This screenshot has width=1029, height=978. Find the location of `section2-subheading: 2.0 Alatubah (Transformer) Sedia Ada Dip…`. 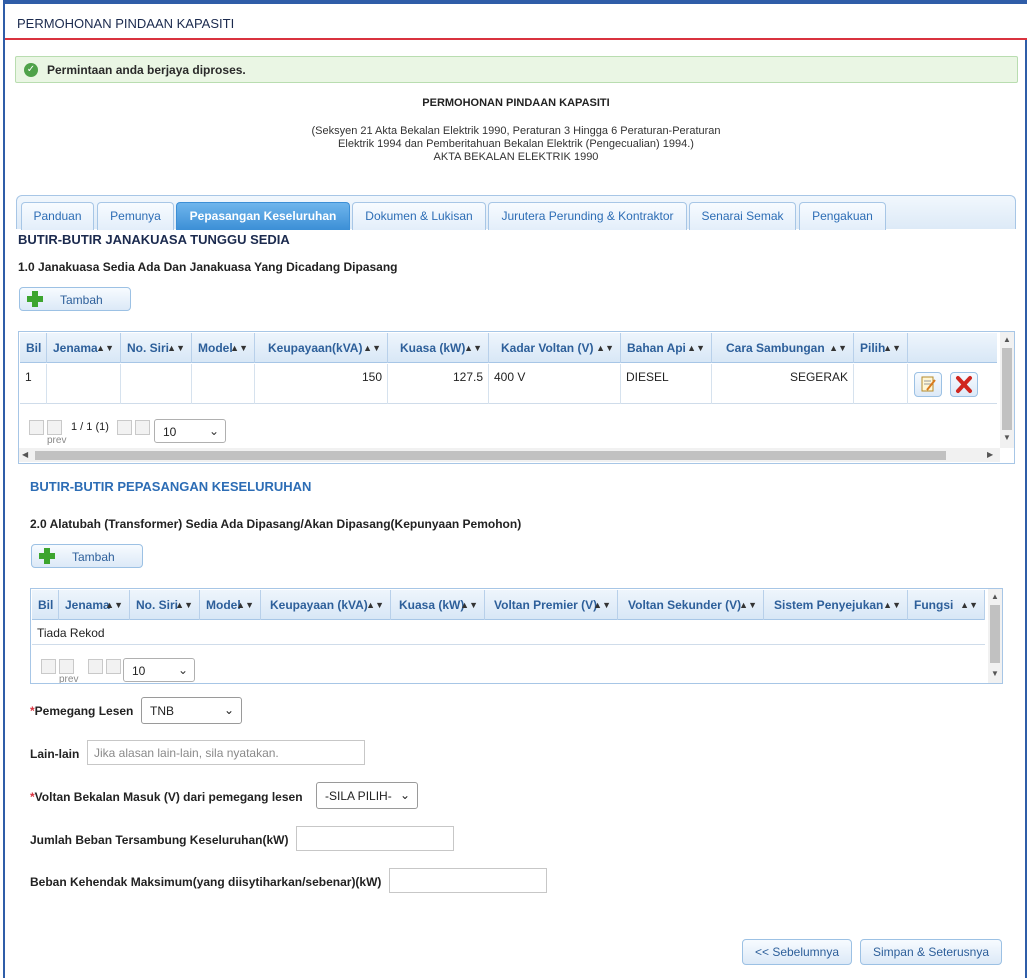

section2-subheading: 2.0 Alatubah (Transformer) Sedia Ada Dip… is located at coordinates (276, 524).